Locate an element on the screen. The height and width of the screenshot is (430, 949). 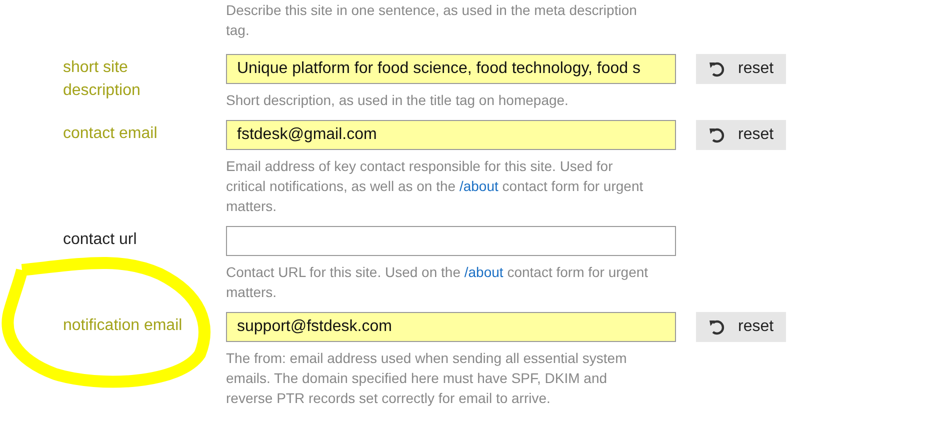
help-text: Describe this site in one sentence, as used in the meta description tag. is located at coordinates (432, 20).